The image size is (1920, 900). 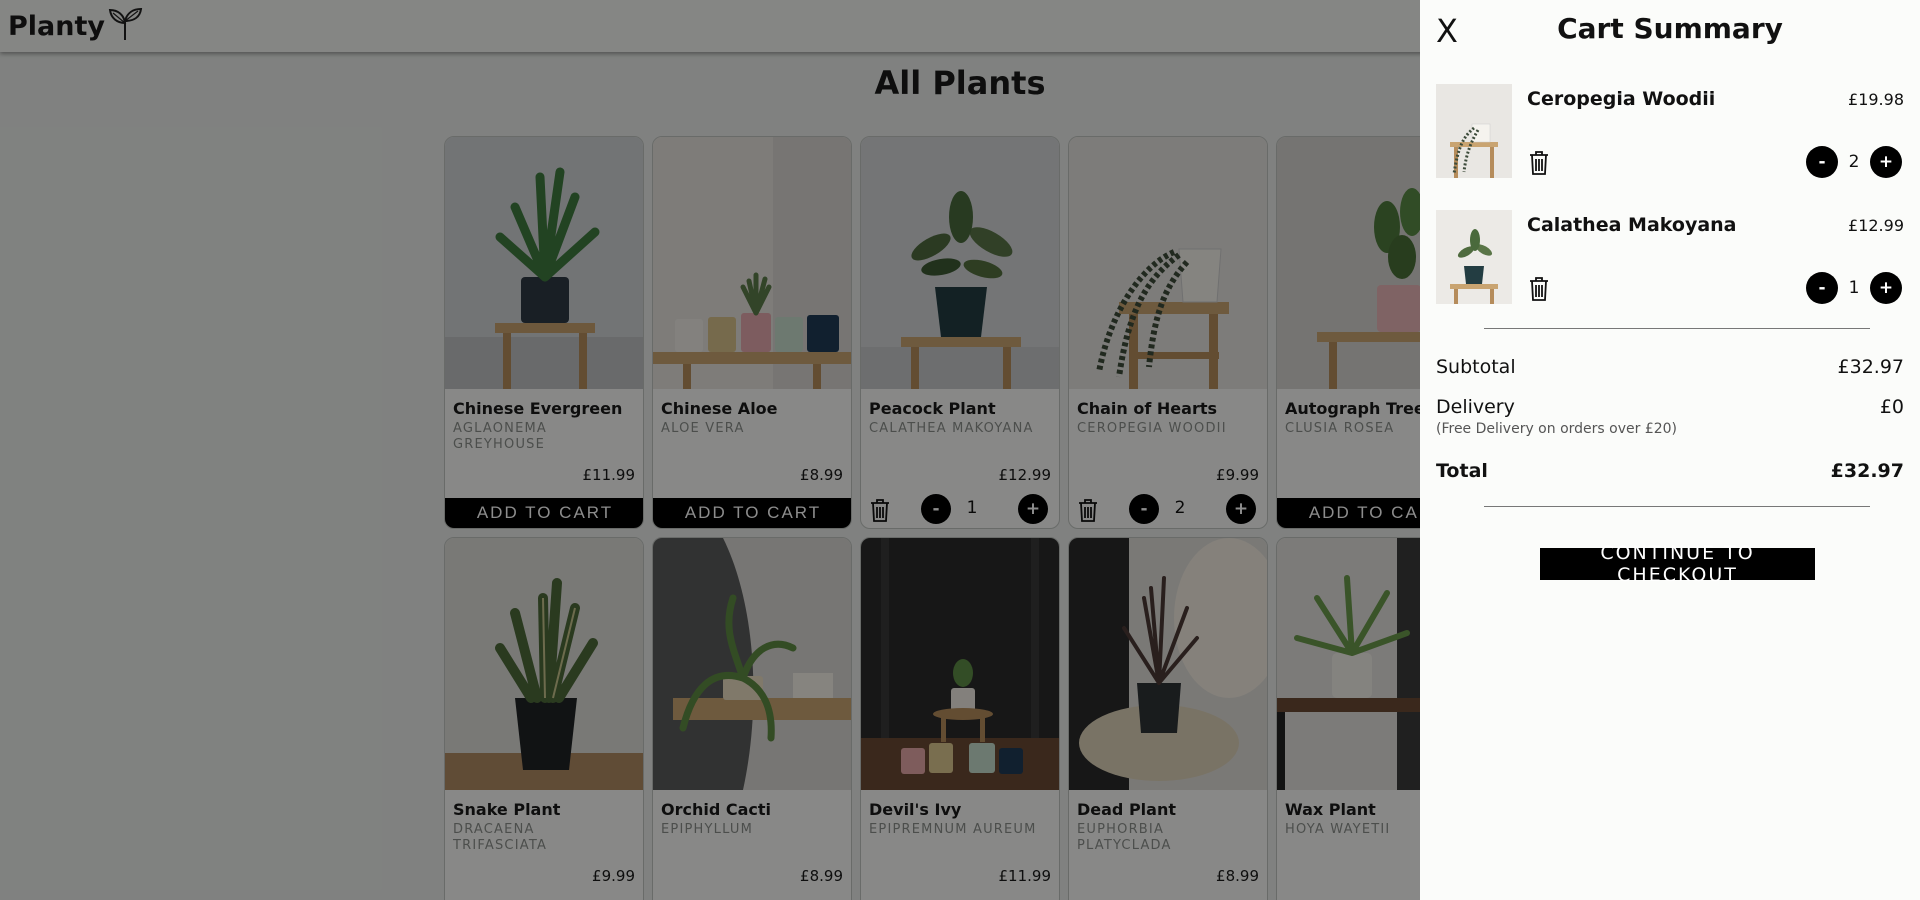 What do you see at coordinates (1670, 471) in the screenshot?
I see `total-row: Total £32.97` at bounding box center [1670, 471].